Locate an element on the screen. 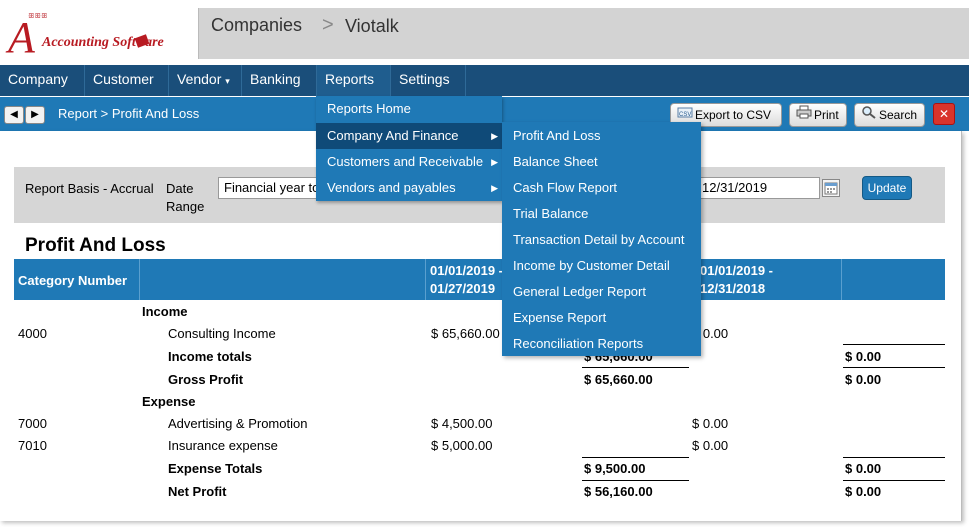 The image size is (969, 527). expense-totals-label: Expense Totals is located at coordinates (215, 468).